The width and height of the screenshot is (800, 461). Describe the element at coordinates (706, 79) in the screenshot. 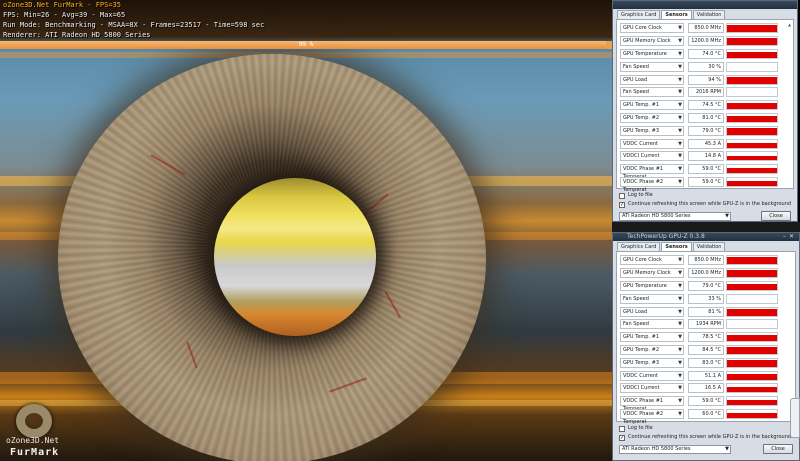

I see `sensor-value: 94 %` at that location.